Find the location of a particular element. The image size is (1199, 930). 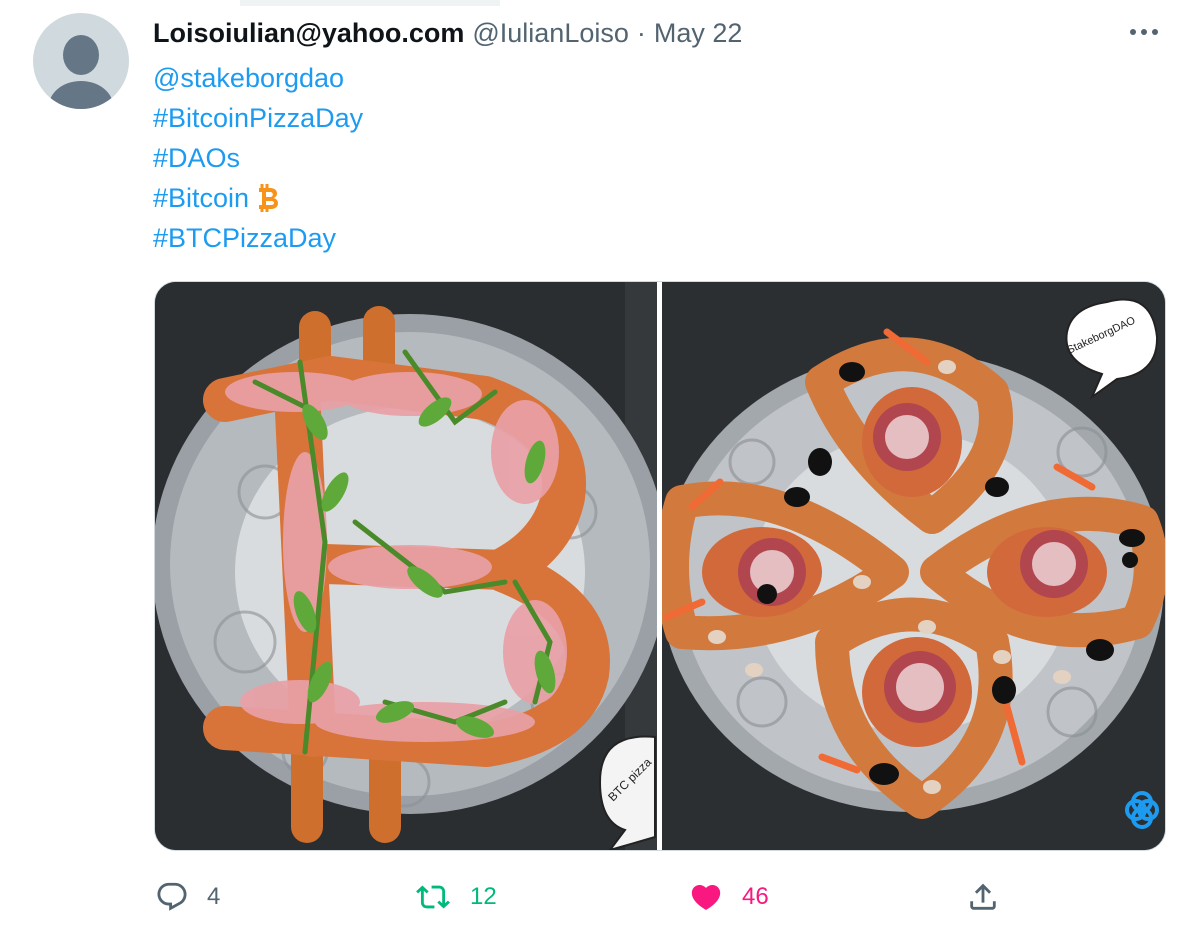

retweet-icon is located at coordinates (433, 897).